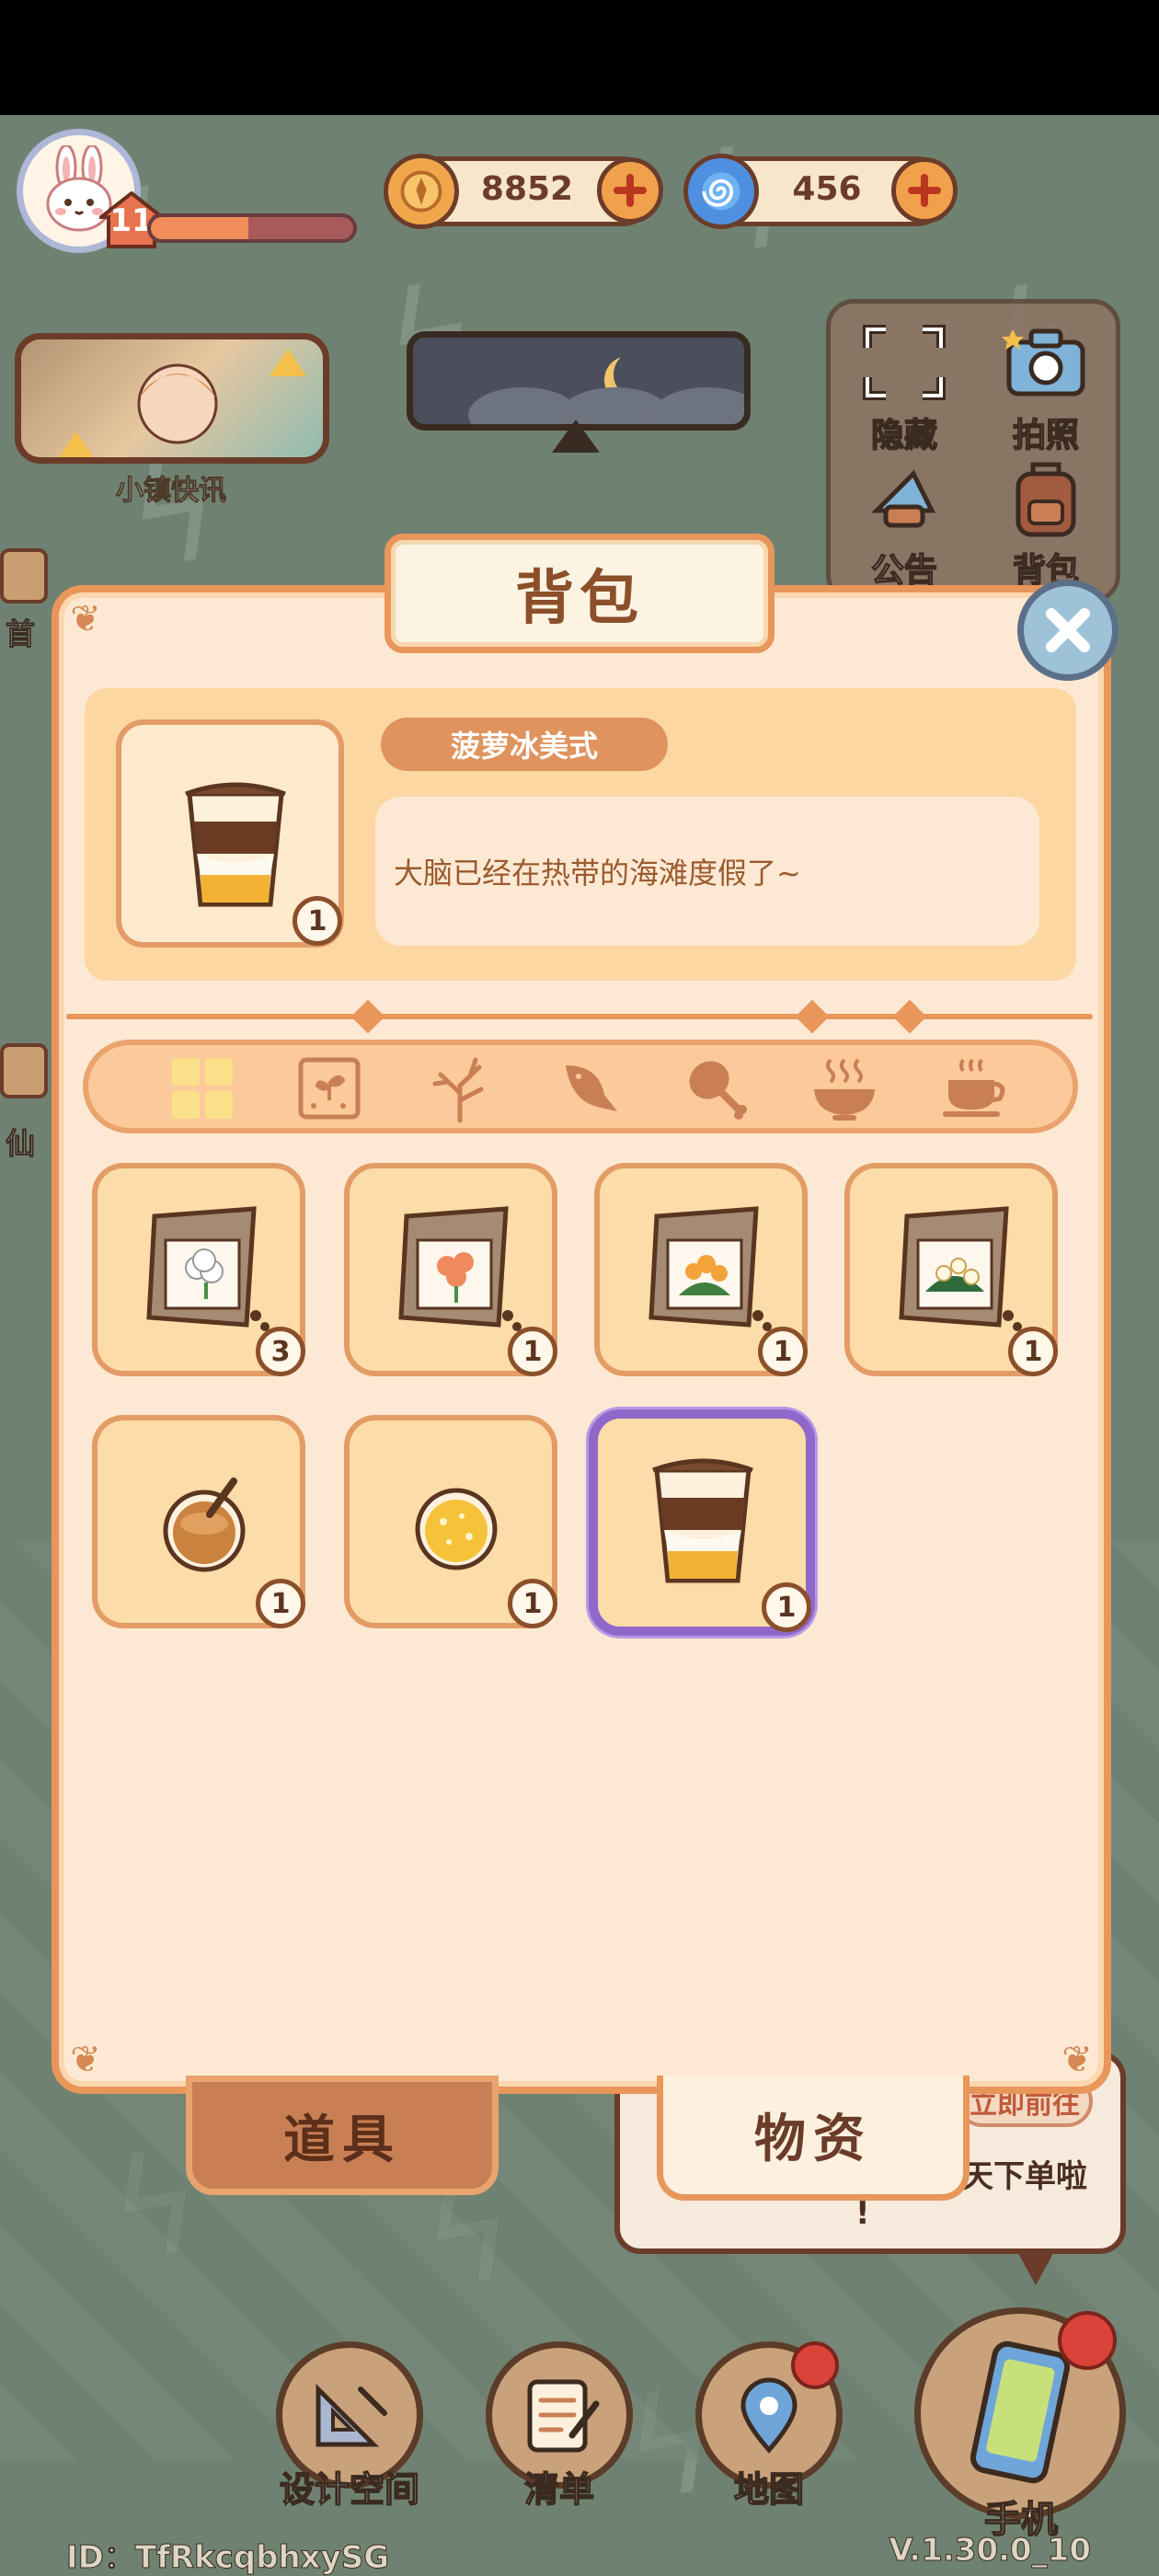  I want to click on item-name: 菠萝冰美式, so click(524, 746).